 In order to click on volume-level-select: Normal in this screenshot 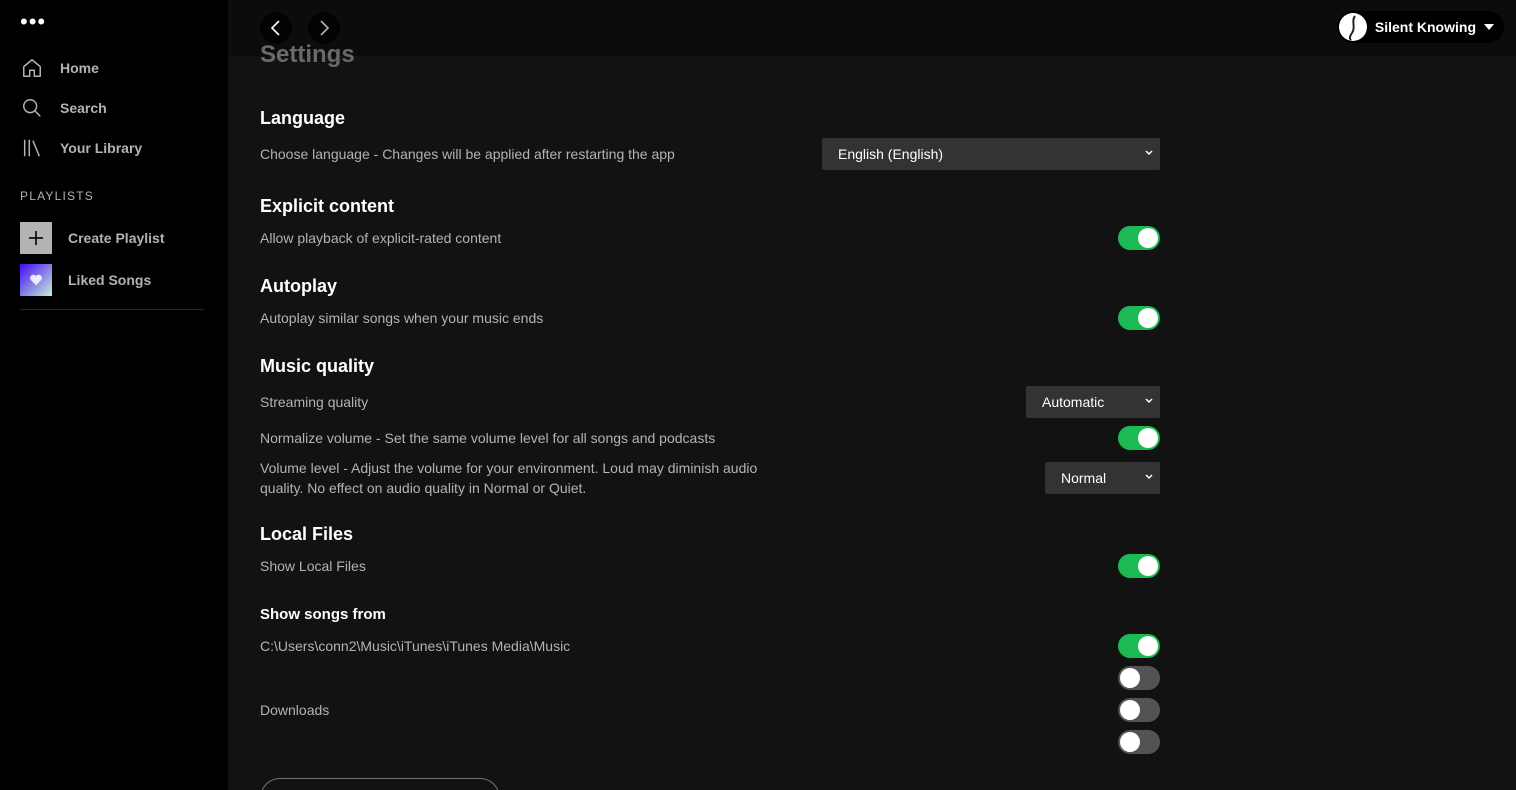, I will do `click(1102, 478)`.